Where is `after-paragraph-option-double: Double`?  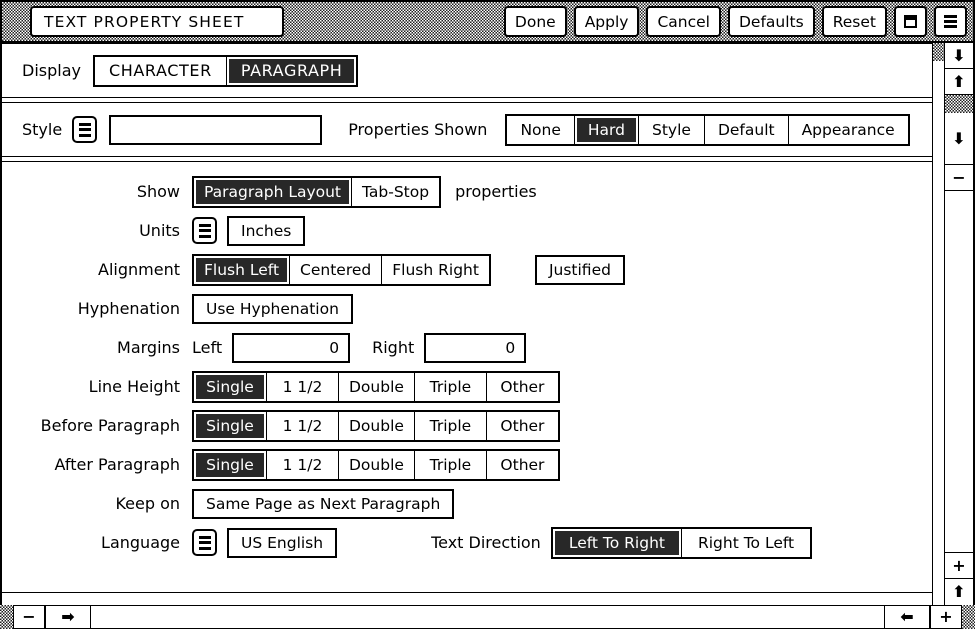 after-paragraph-option-double: Double is located at coordinates (376, 464).